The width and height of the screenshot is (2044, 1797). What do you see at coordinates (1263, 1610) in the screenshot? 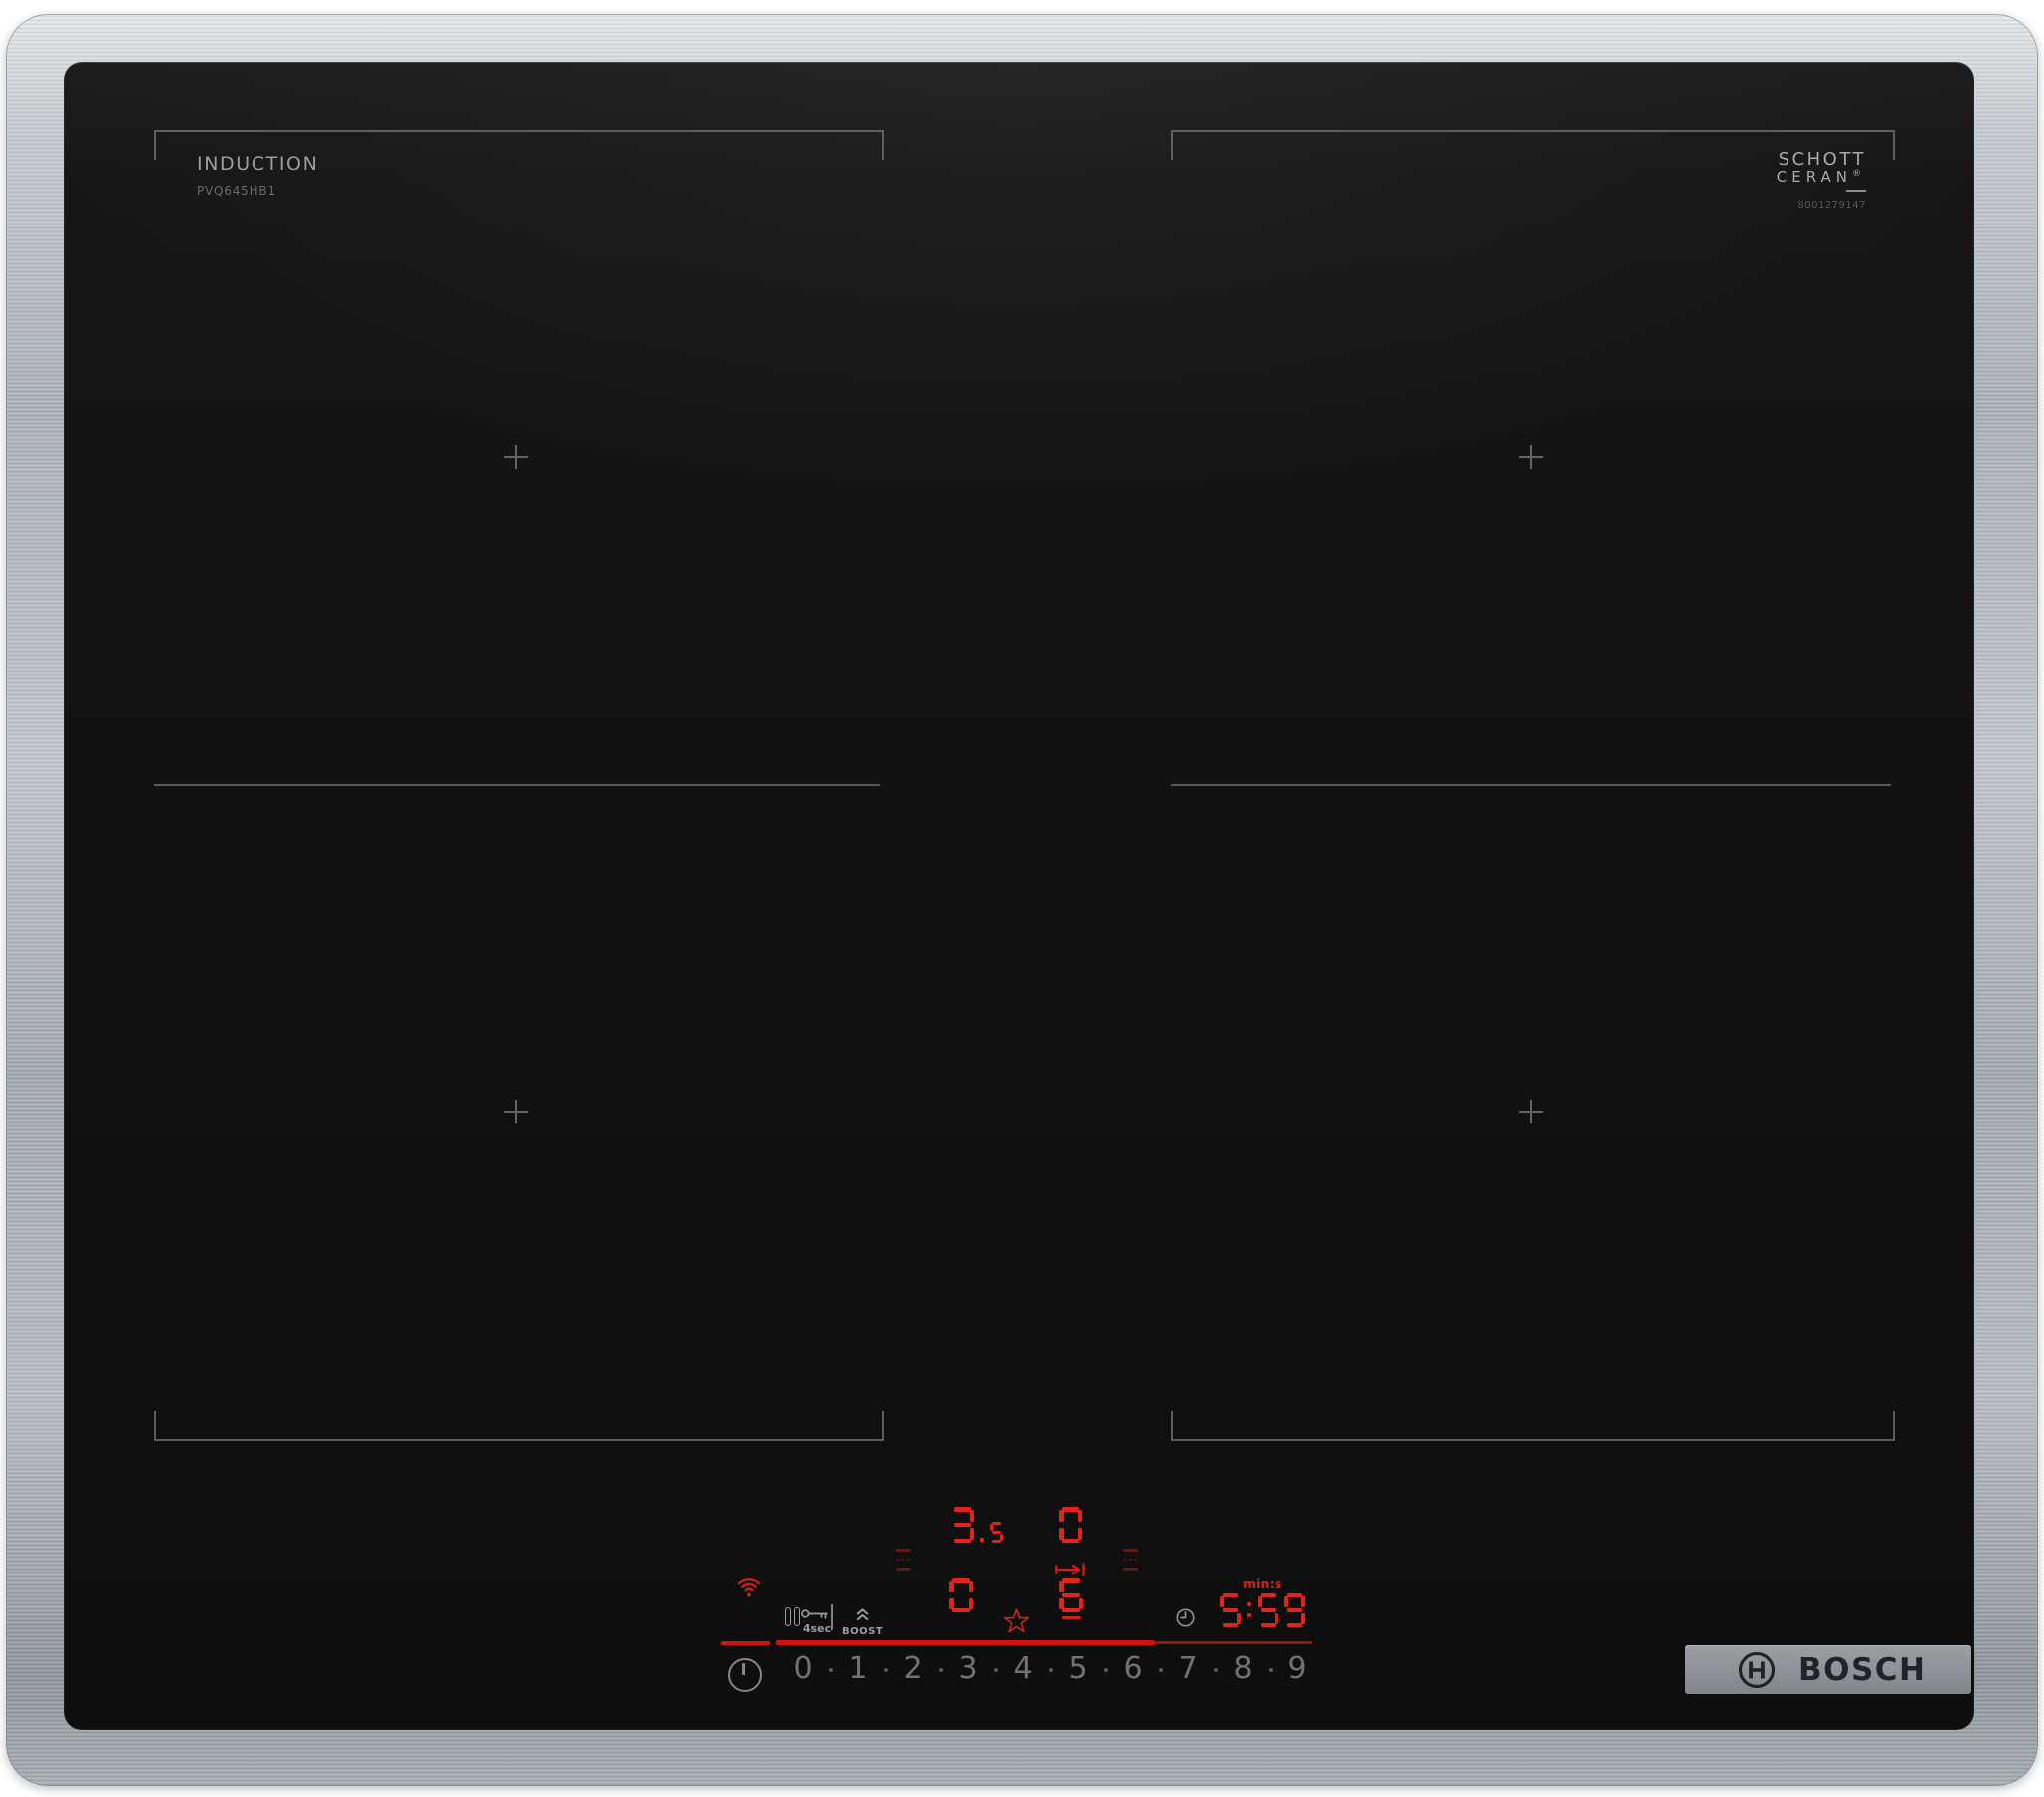
I see `timer-display` at bounding box center [1263, 1610].